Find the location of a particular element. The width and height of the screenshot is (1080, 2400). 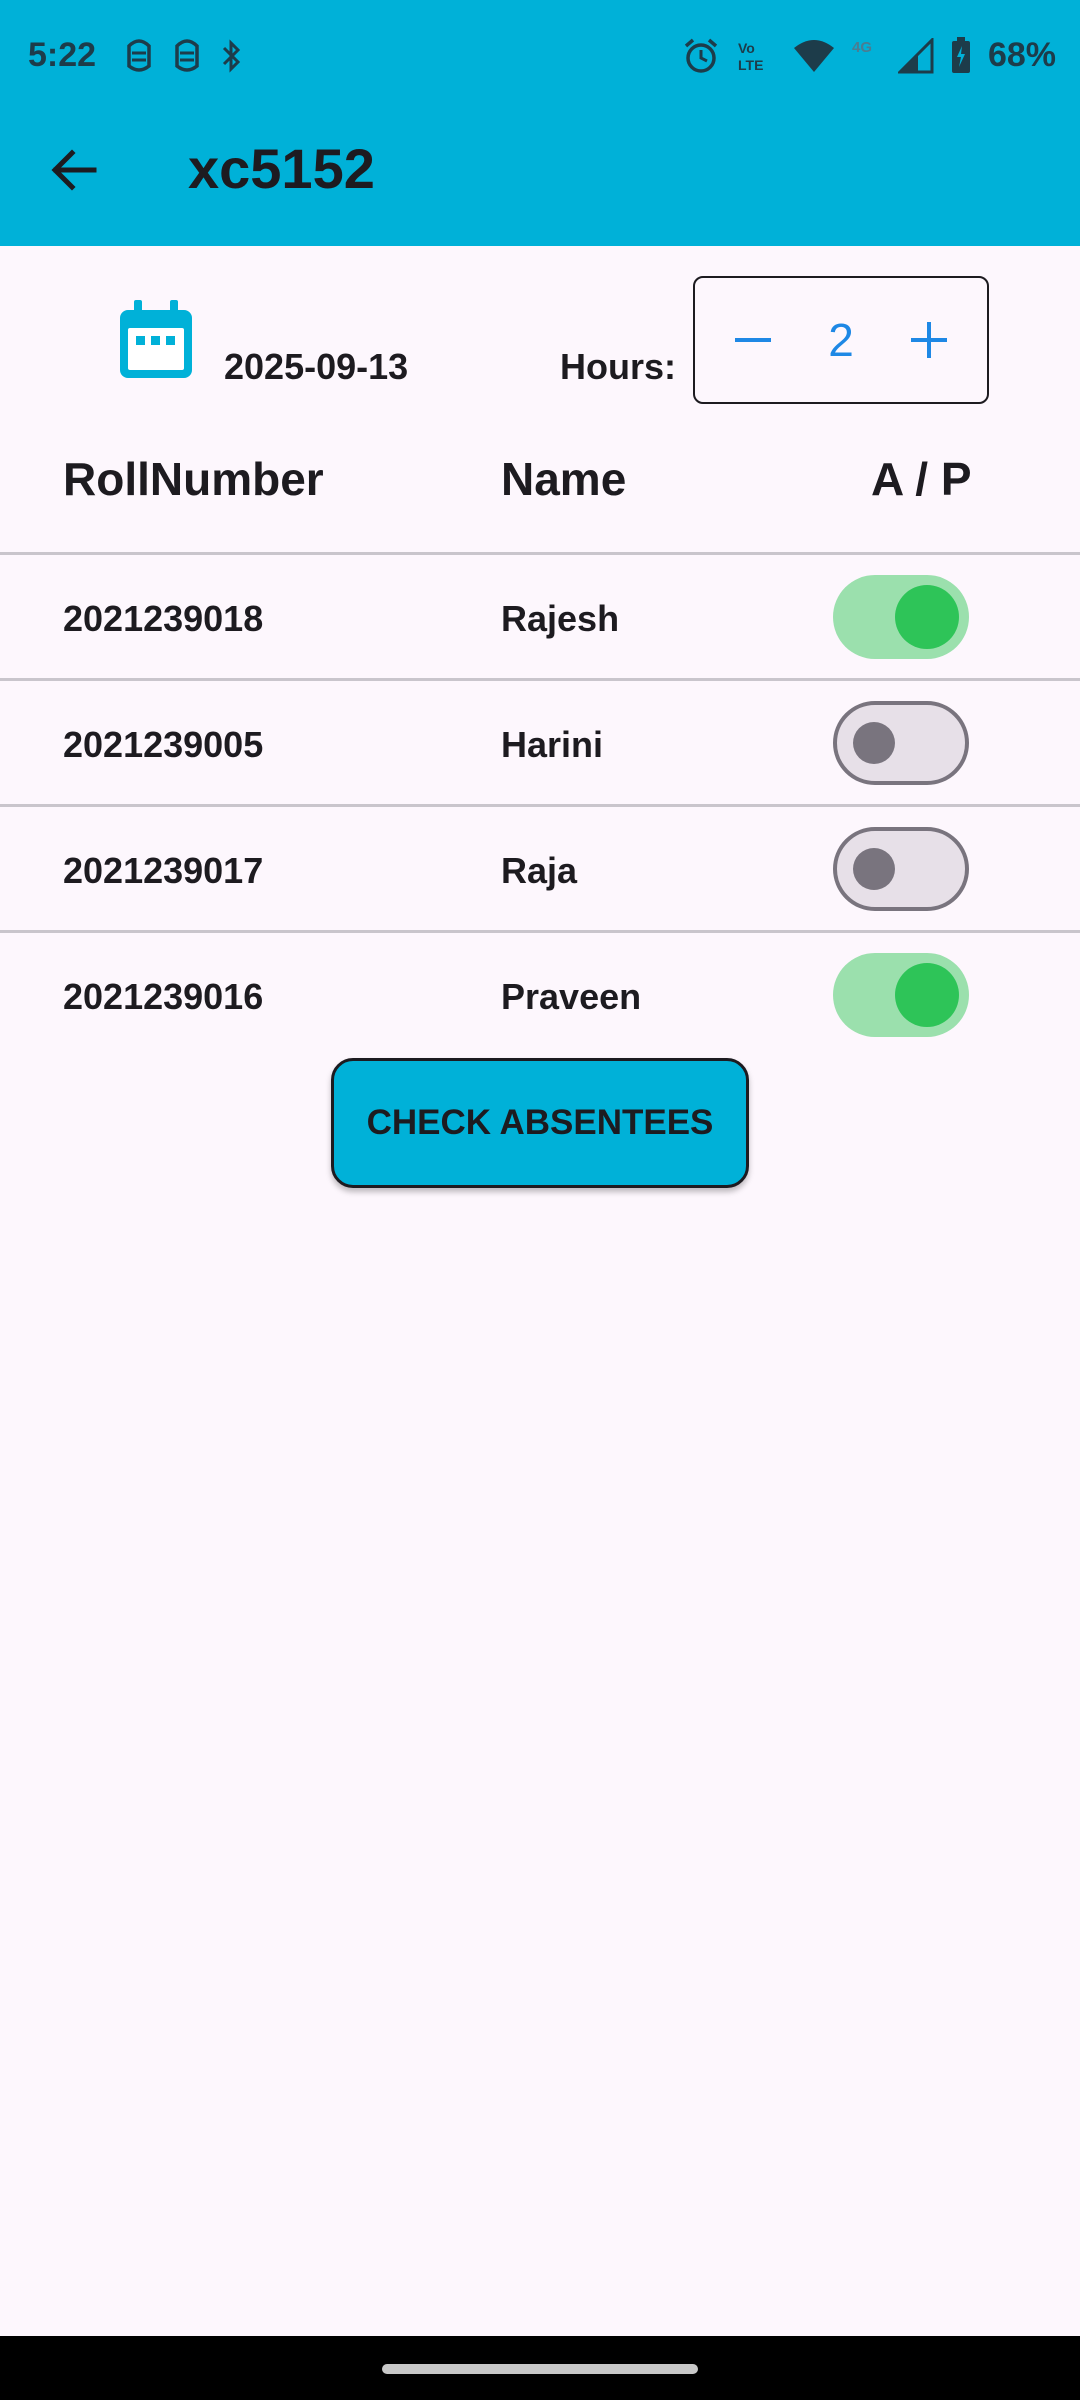

signal-icon is located at coordinates (915, 55).